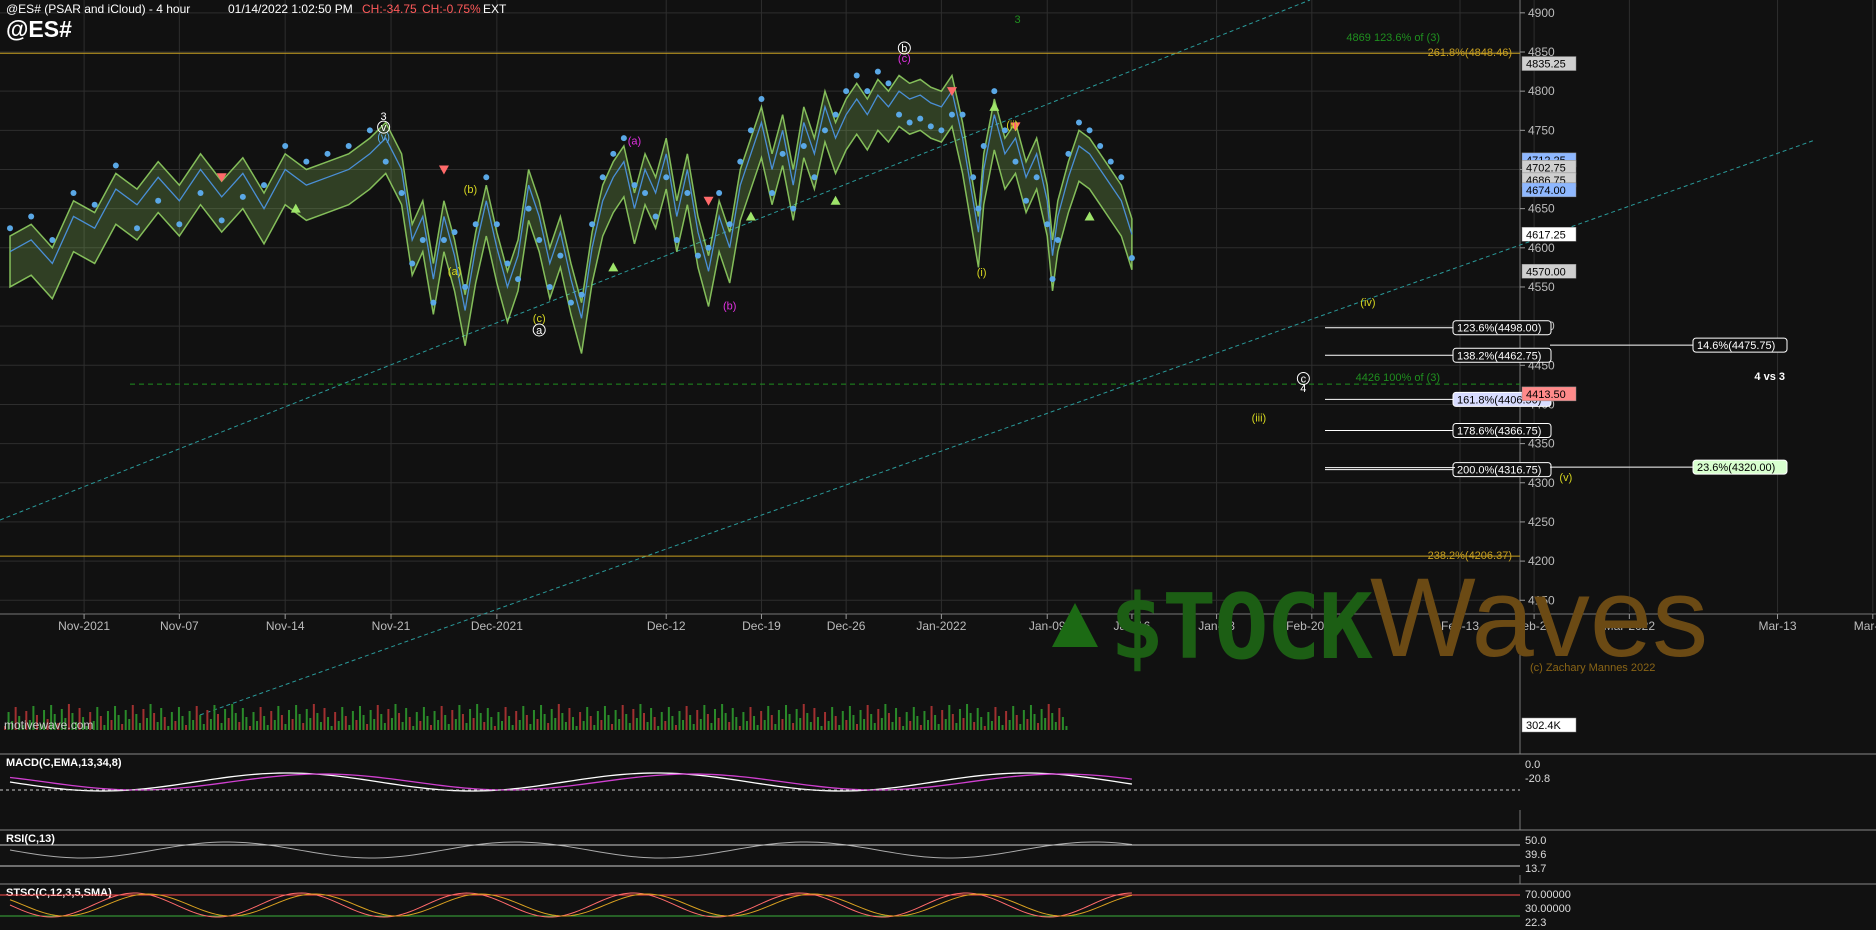  Describe the element at coordinates (1018, 20) in the screenshot. I see `wave-label: 3` at that location.